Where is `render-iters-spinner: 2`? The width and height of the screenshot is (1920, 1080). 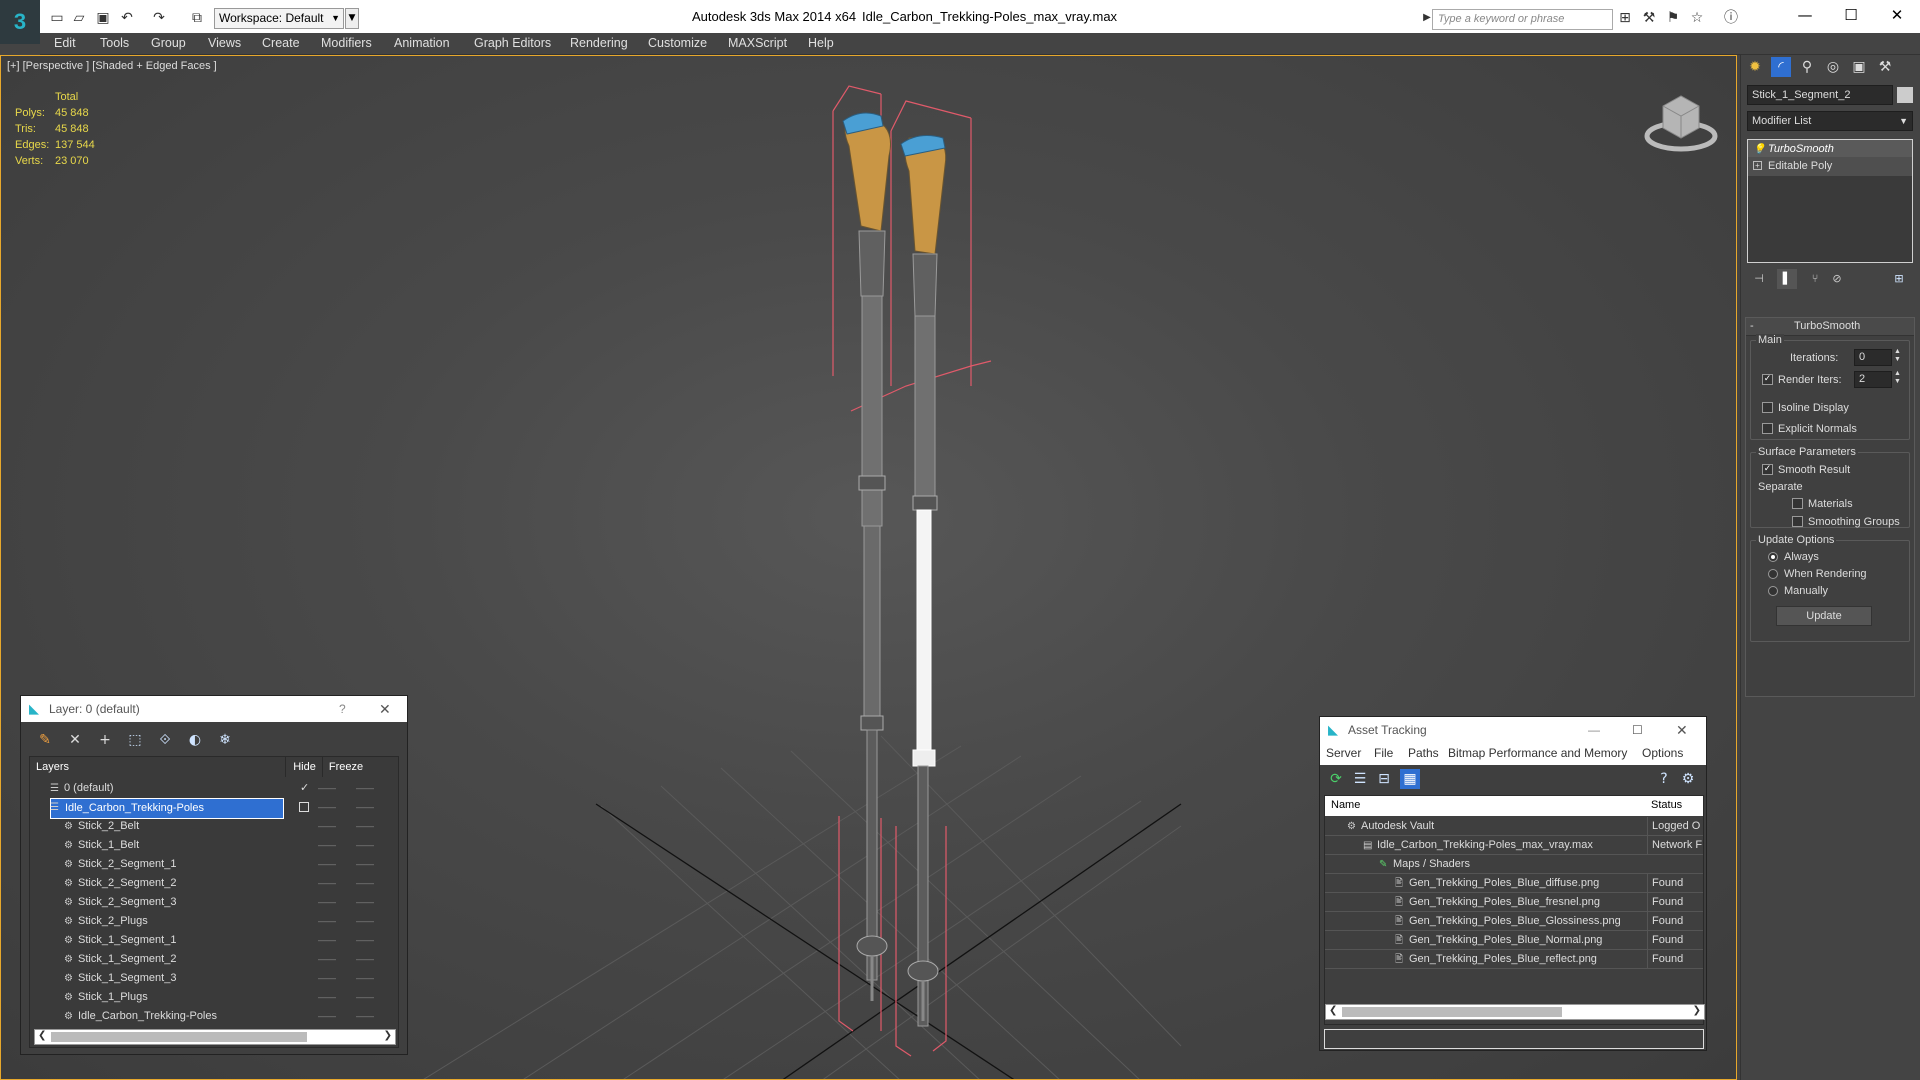 render-iters-spinner: 2 is located at coordinates (1873, 379).